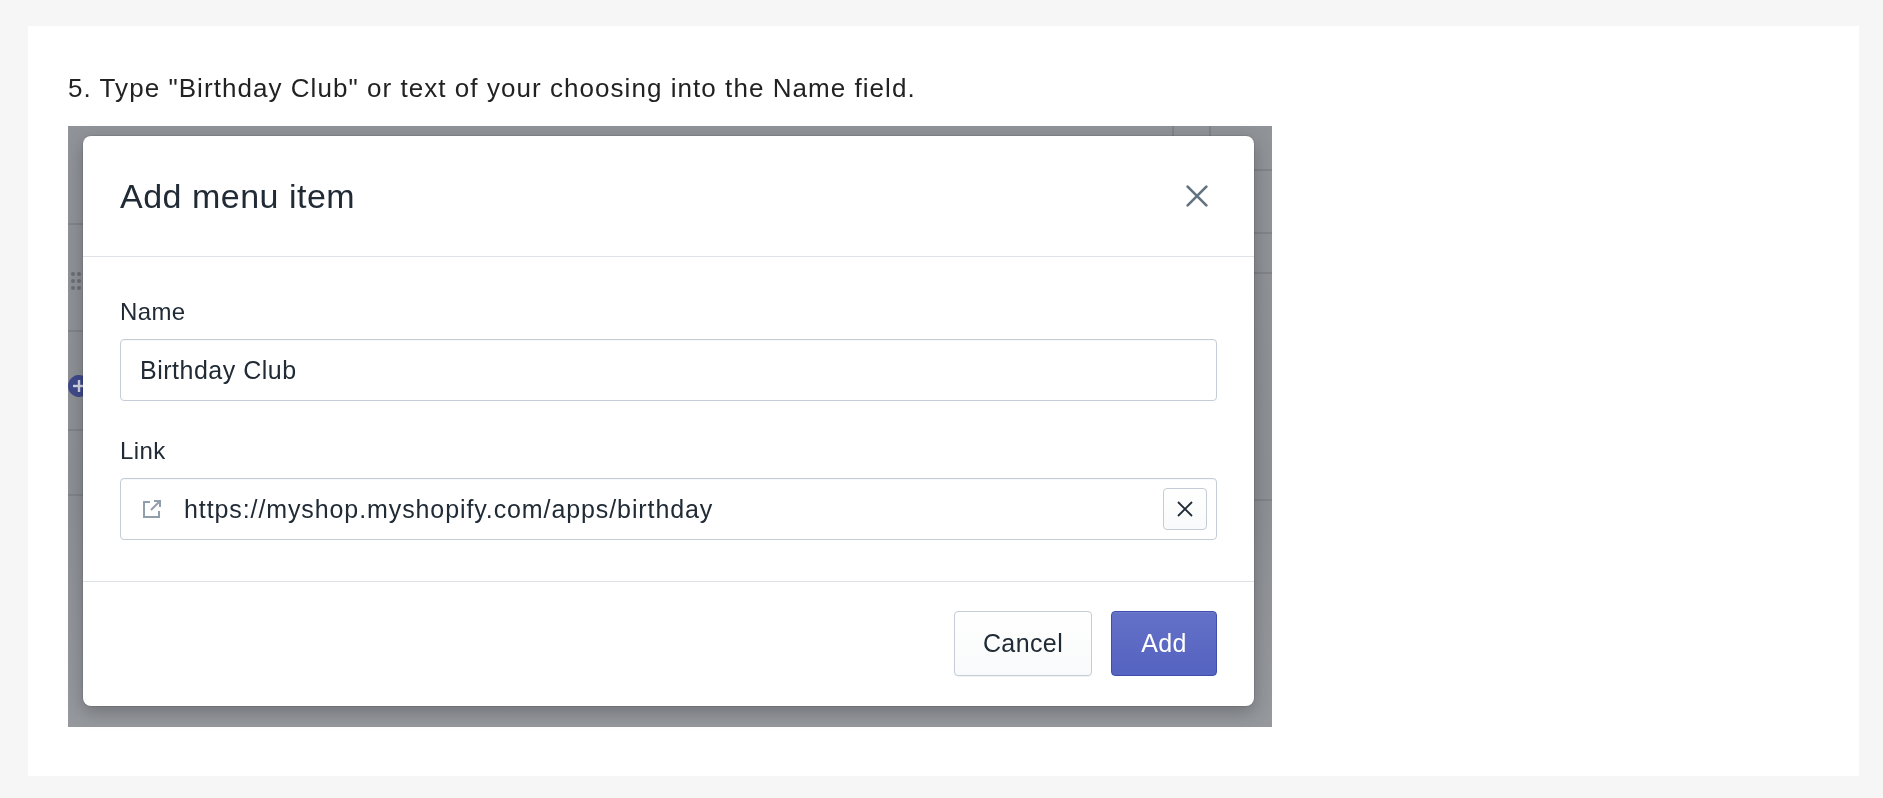 Image resolution: width=1883 pixels, height=798 pixels. What do you see at coordinates (152, 509) in the screenshot?
I see `external-link-icon` at bounding box center [152, 509].